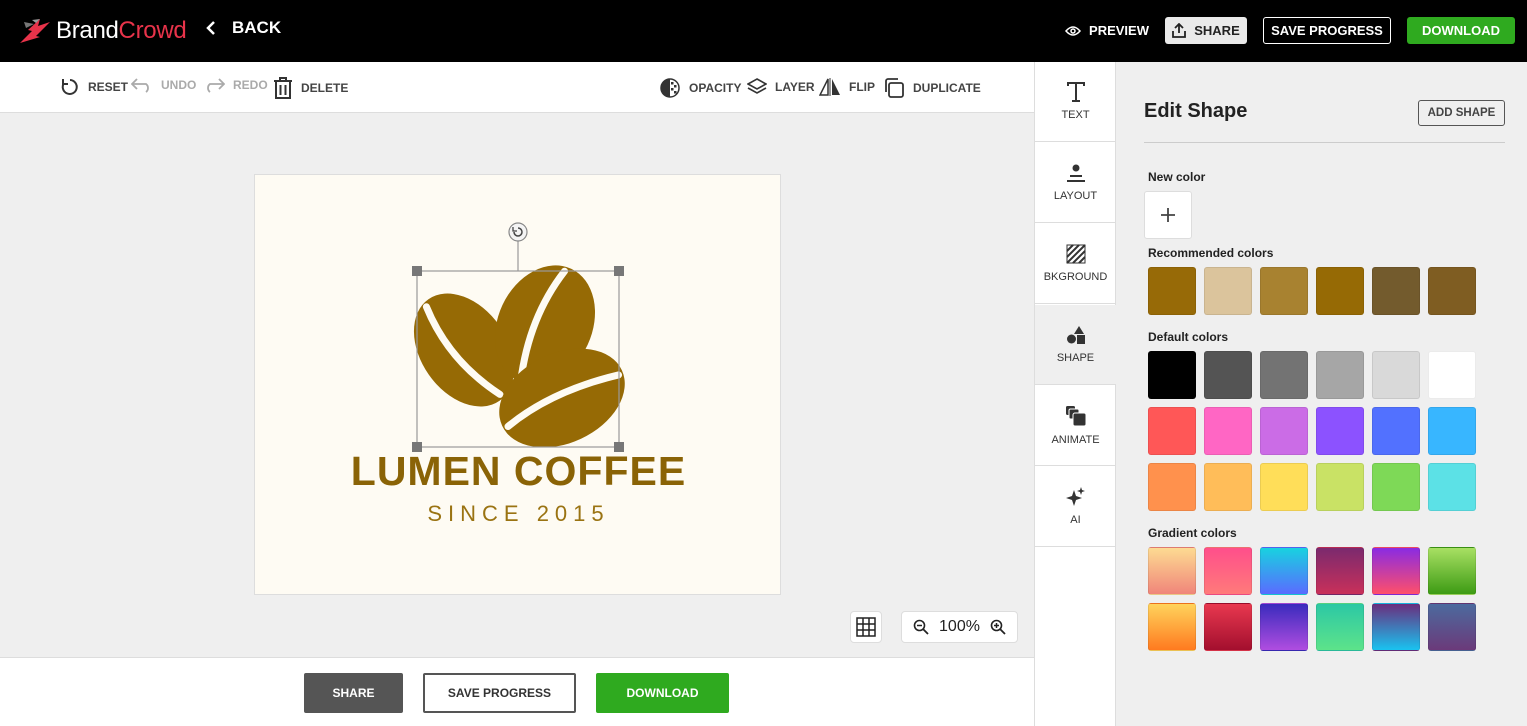  I want to click on opacity-button: OPACITY, so click(700, 88).